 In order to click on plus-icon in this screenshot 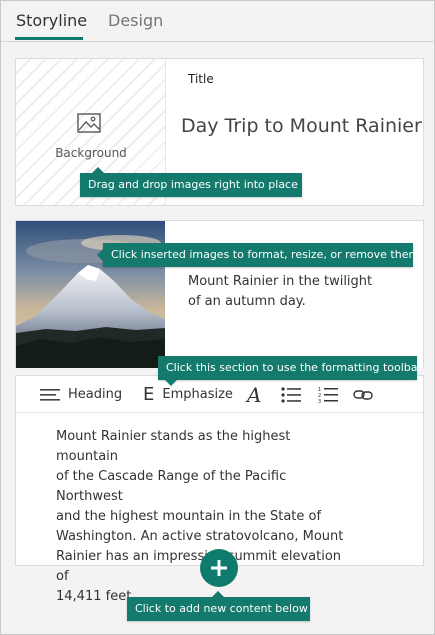, I will do `click(219, 568)`.